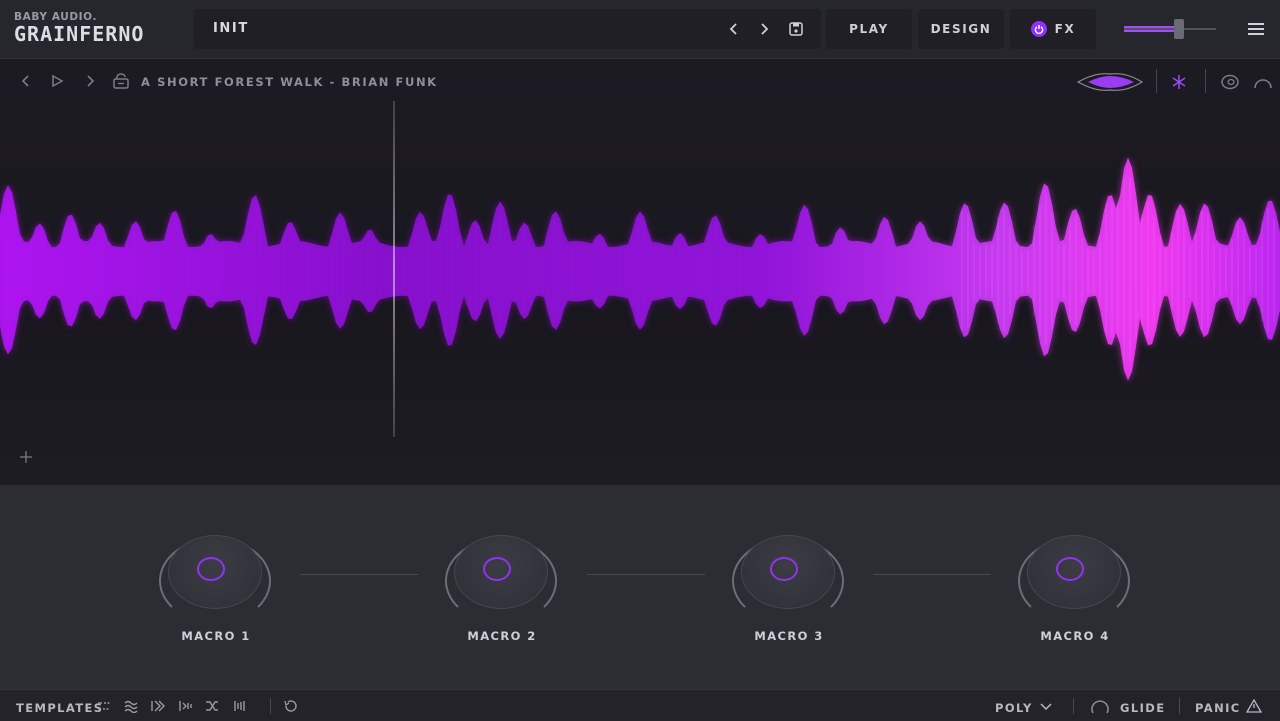 The width and height of the screenshot is (1280, 721). I want to click on macro-4: MACRO 4, so click(1075, 585).